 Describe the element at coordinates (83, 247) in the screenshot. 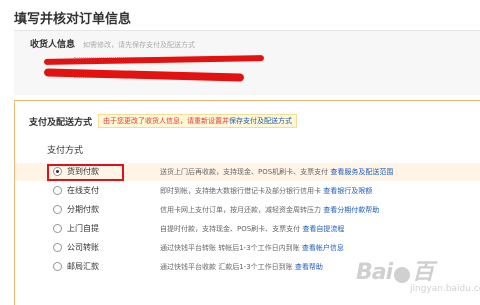

I see `option-label: 公司转账` at that location.